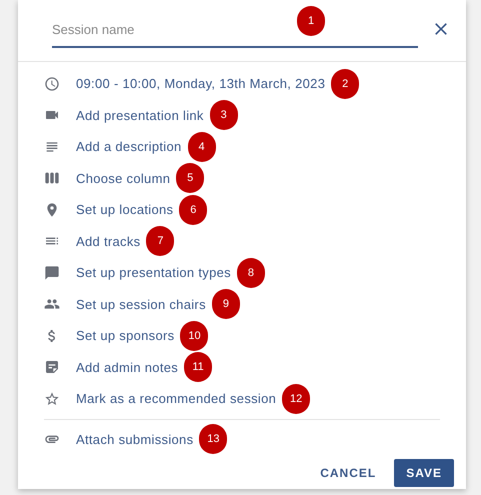  I want to click on number-marker: 11, so click(198, 367).